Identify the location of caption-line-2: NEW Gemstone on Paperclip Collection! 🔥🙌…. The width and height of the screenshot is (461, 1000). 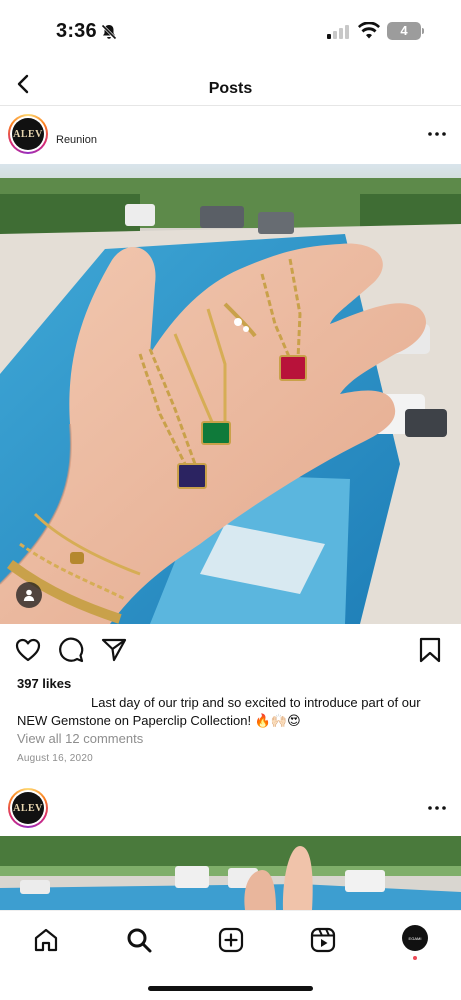
(159, 720).